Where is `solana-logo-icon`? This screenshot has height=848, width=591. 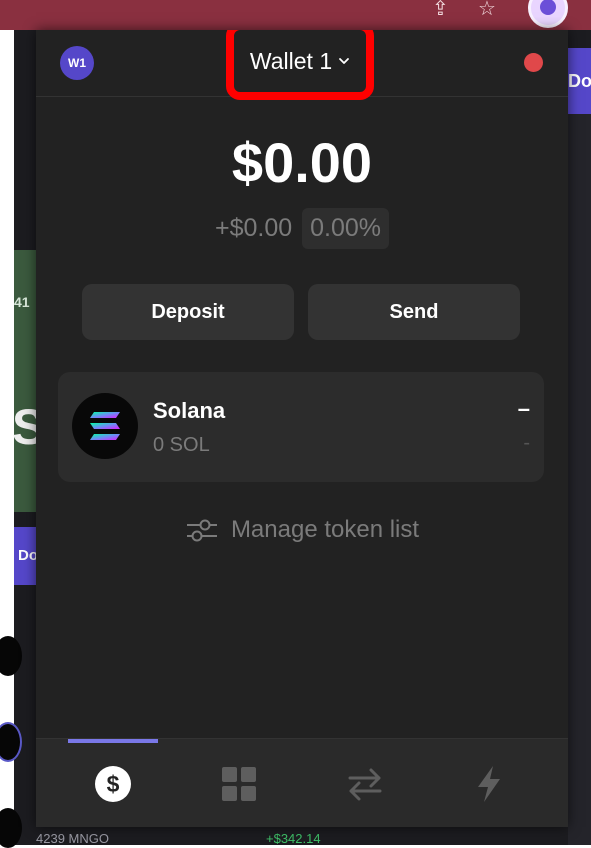
solana-logo-icon is located at coordinates (105, 426).